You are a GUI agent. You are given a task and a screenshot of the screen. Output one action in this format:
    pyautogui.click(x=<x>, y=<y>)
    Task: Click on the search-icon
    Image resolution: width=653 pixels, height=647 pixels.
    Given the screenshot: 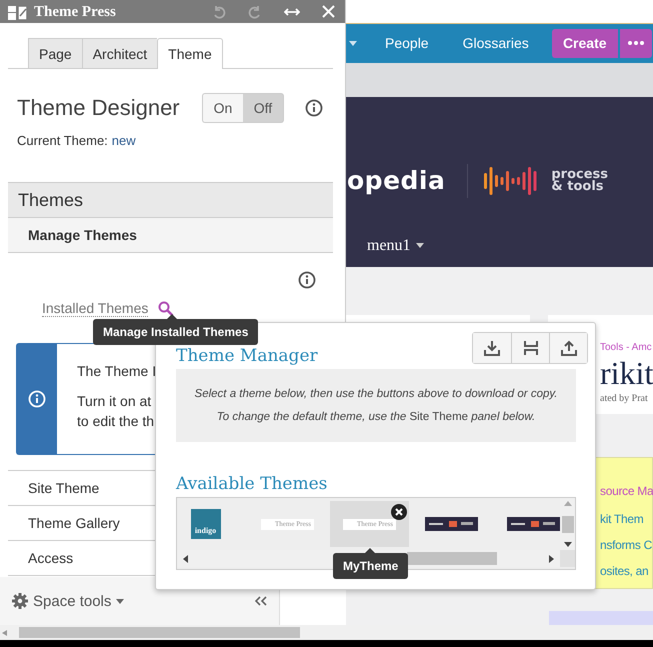 What is the action you would take?
    pyautogui.click(x=166, y=309)
    